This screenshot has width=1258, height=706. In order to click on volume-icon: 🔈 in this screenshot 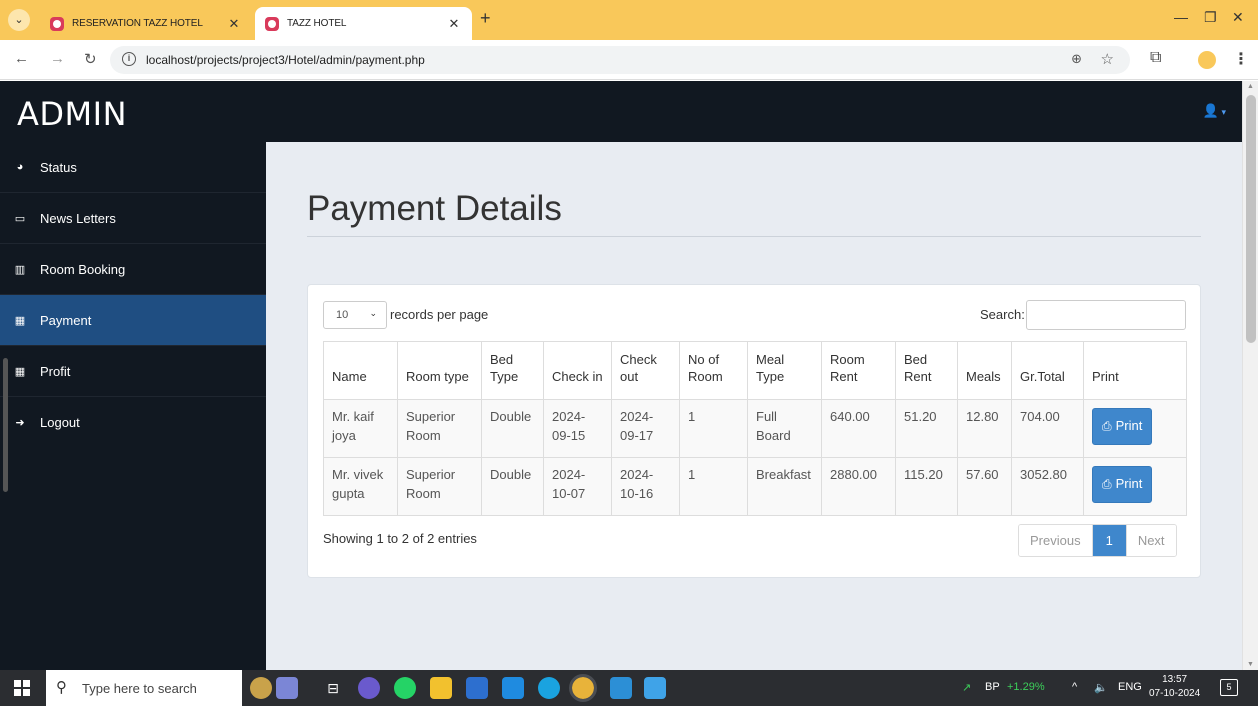, I will do `click(1101, 687)`.